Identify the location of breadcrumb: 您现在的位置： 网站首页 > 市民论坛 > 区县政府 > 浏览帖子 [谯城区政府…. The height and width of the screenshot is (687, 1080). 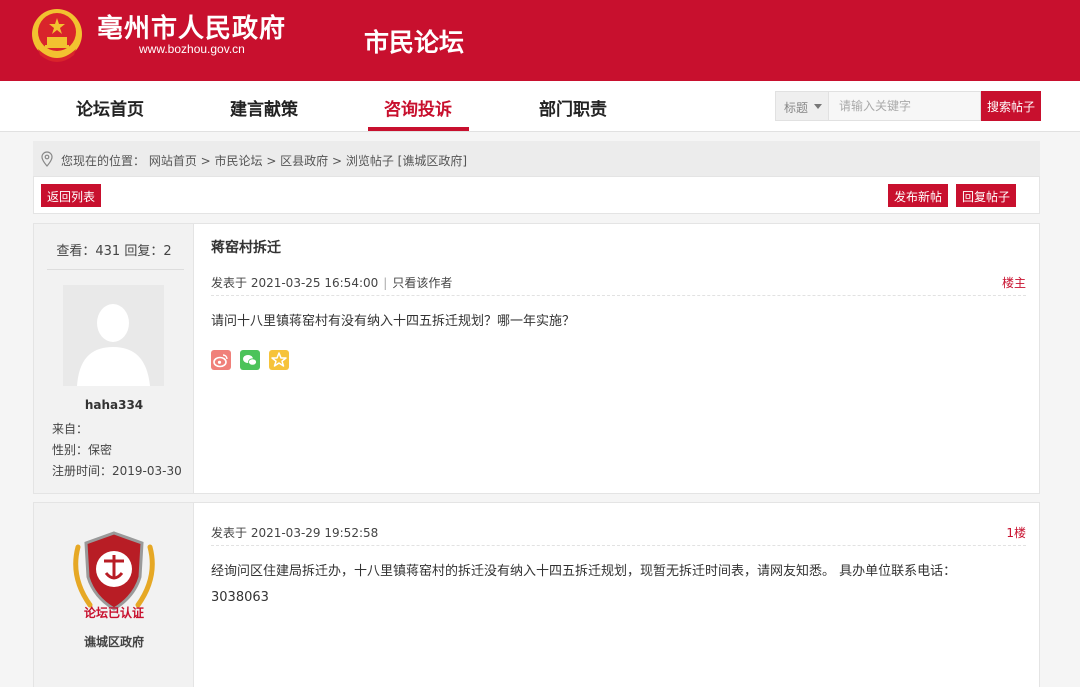
(536, 158).